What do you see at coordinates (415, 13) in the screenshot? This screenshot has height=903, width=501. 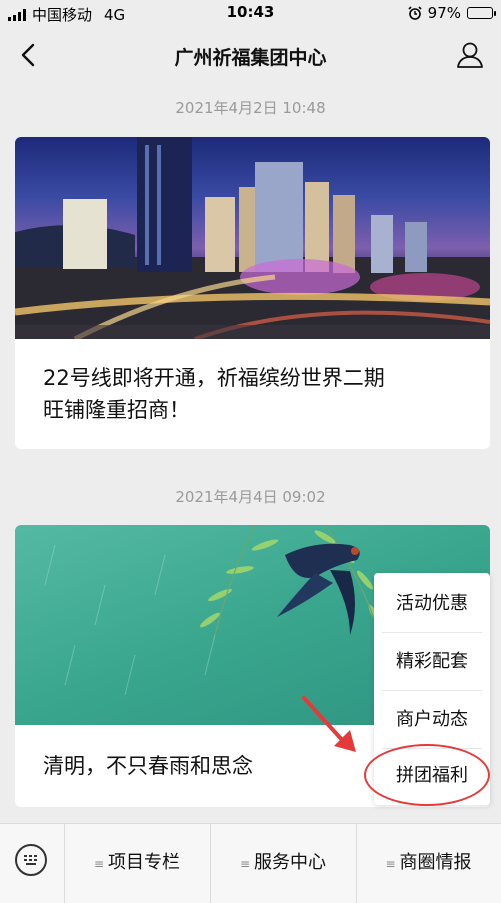 I see `alarm-icon` at bounding box center [415, 13].